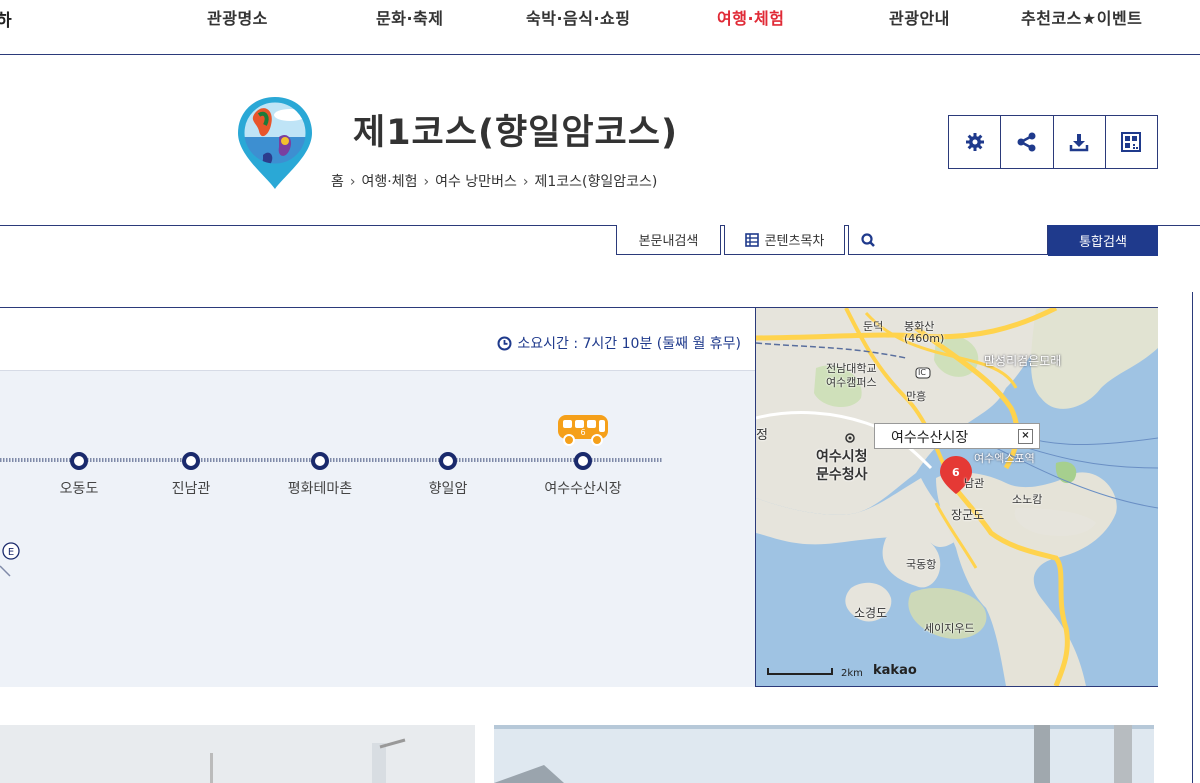 This screenshot has height=783, width=1200. I want to click on toc-button: 콘텐츠목차, so click(784, 240).